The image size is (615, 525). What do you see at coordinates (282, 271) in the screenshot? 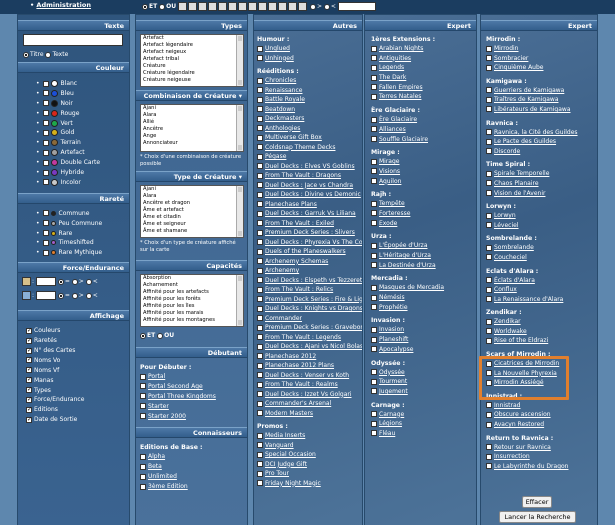
I see `edition-link: Archenemy` at bounding box center [282, 271].